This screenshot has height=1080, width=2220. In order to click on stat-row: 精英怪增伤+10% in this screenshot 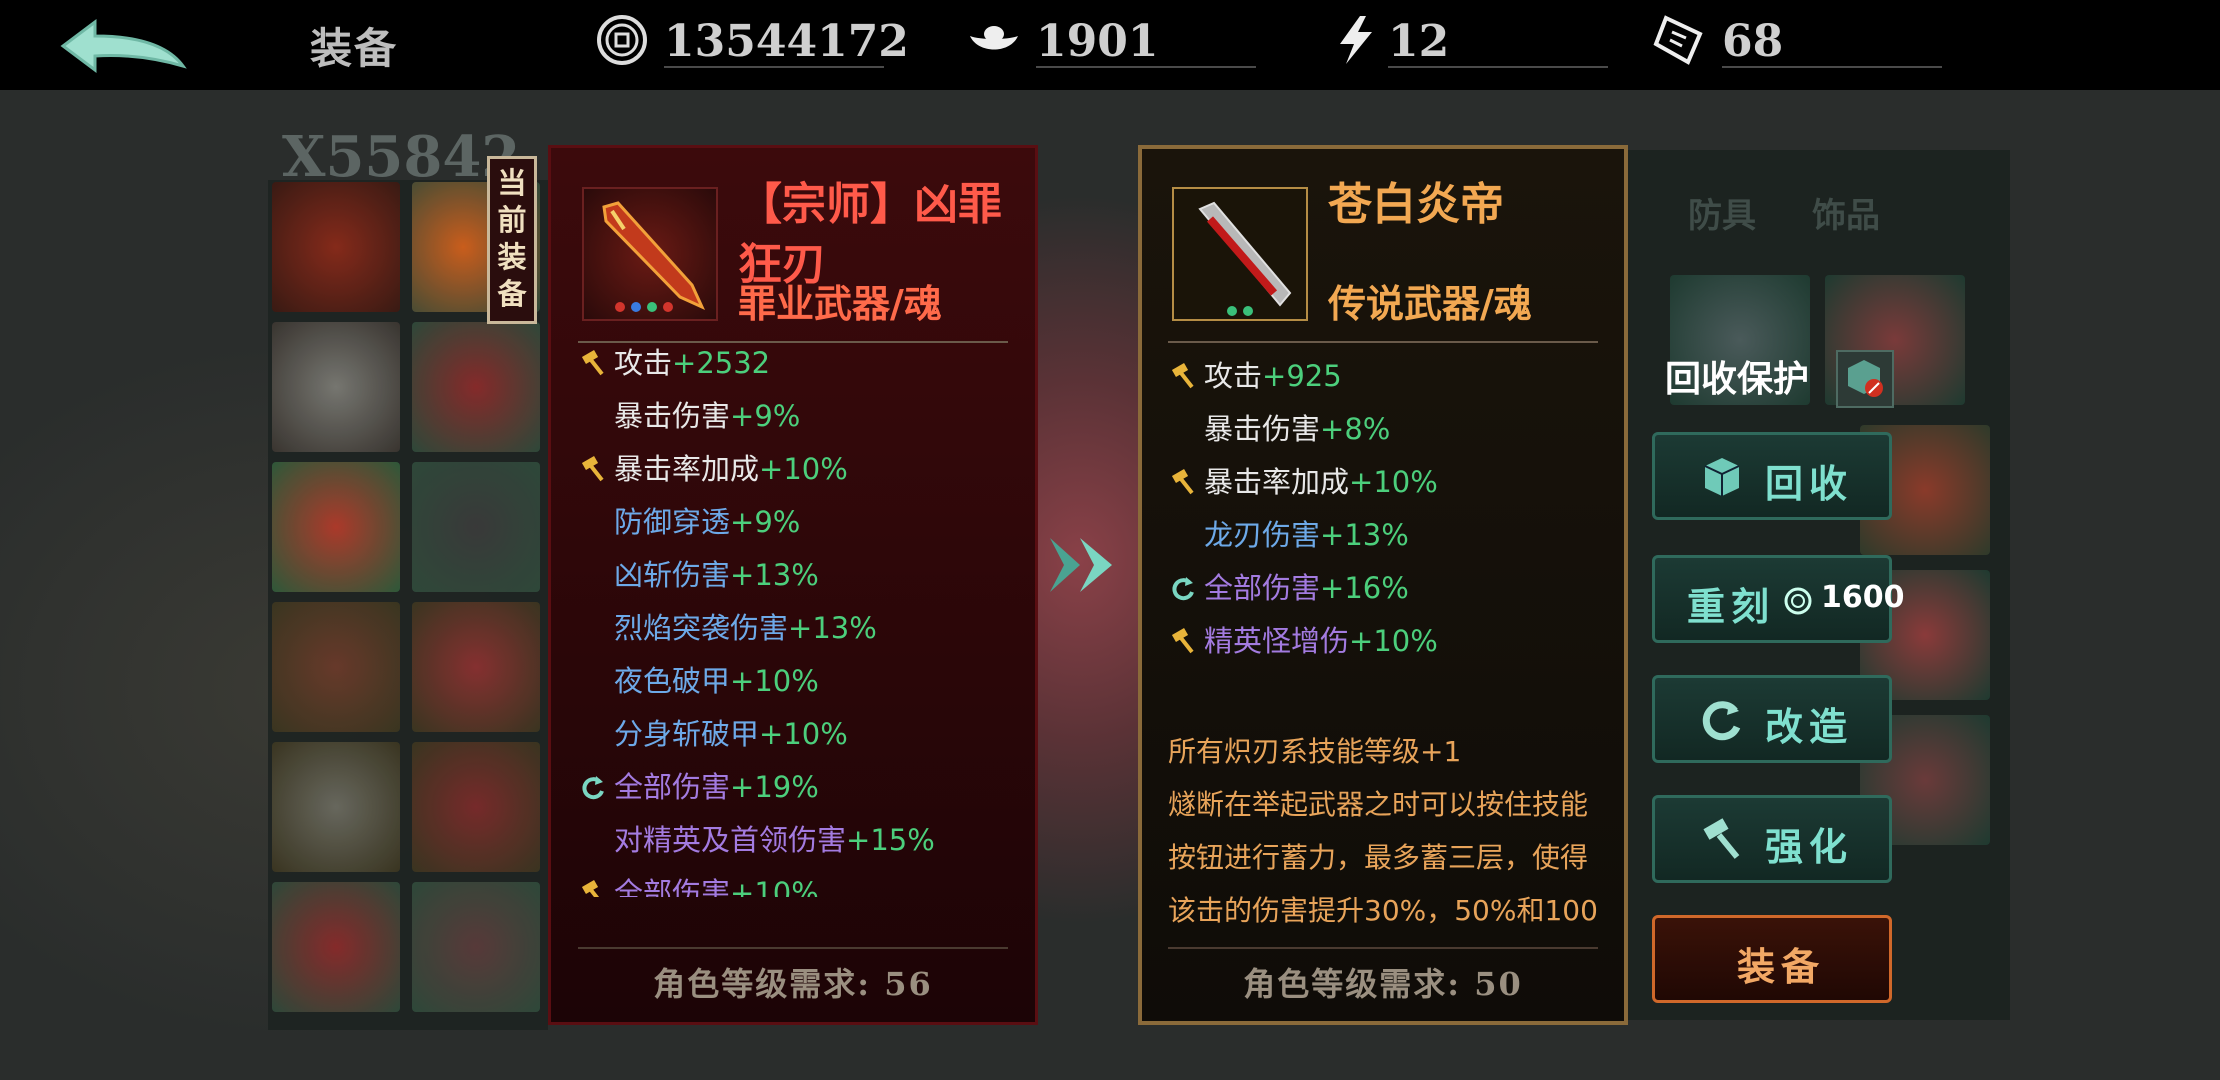, I will do `click(1388, 641)`.